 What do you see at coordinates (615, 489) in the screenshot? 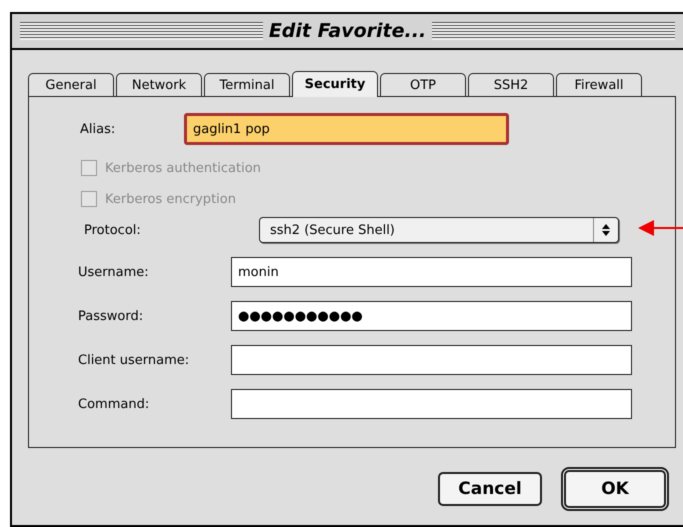
I see `ok-button: OK` at bounding box center [615, 489].